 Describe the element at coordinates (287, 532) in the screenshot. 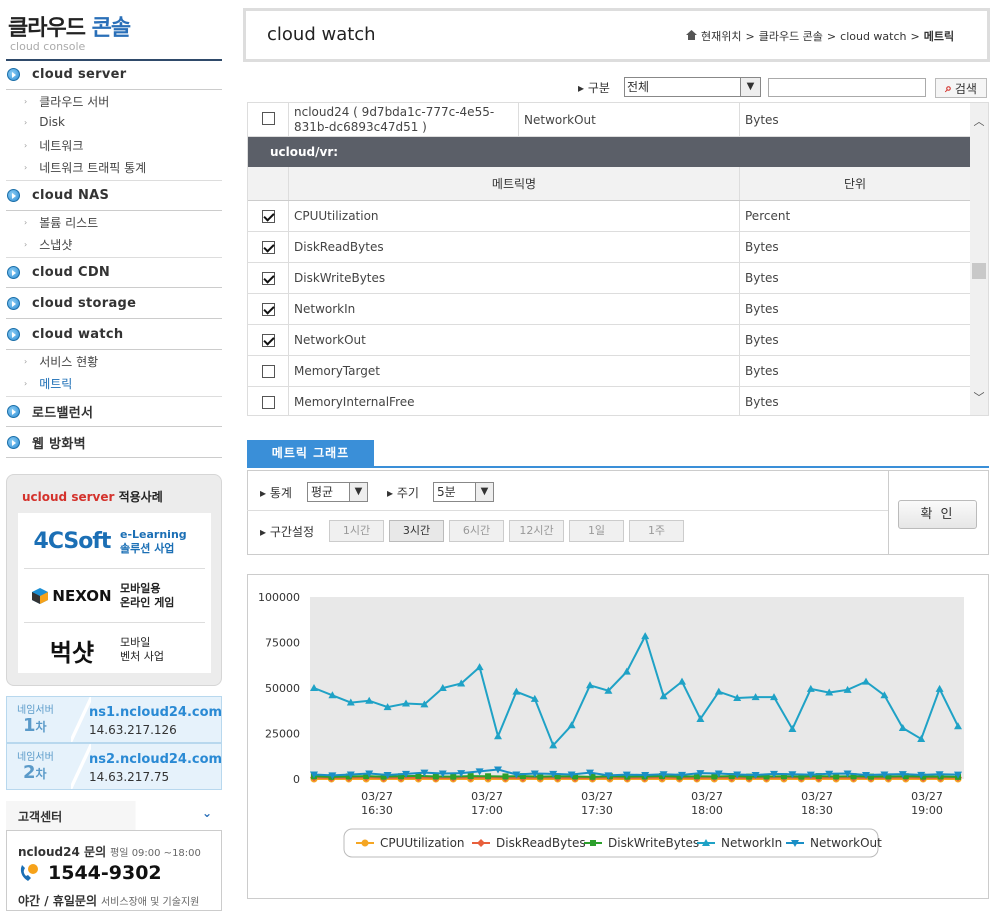

I see `range-label: ▸ 구간설정` at that location.